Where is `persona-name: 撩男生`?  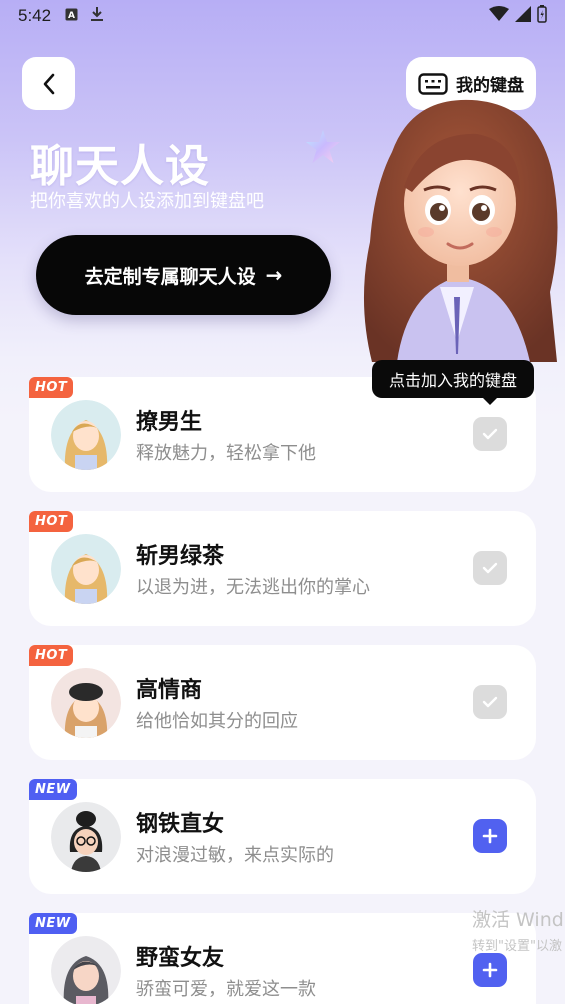 persona-name: 撩男生 is located at coordinates (169, 422).